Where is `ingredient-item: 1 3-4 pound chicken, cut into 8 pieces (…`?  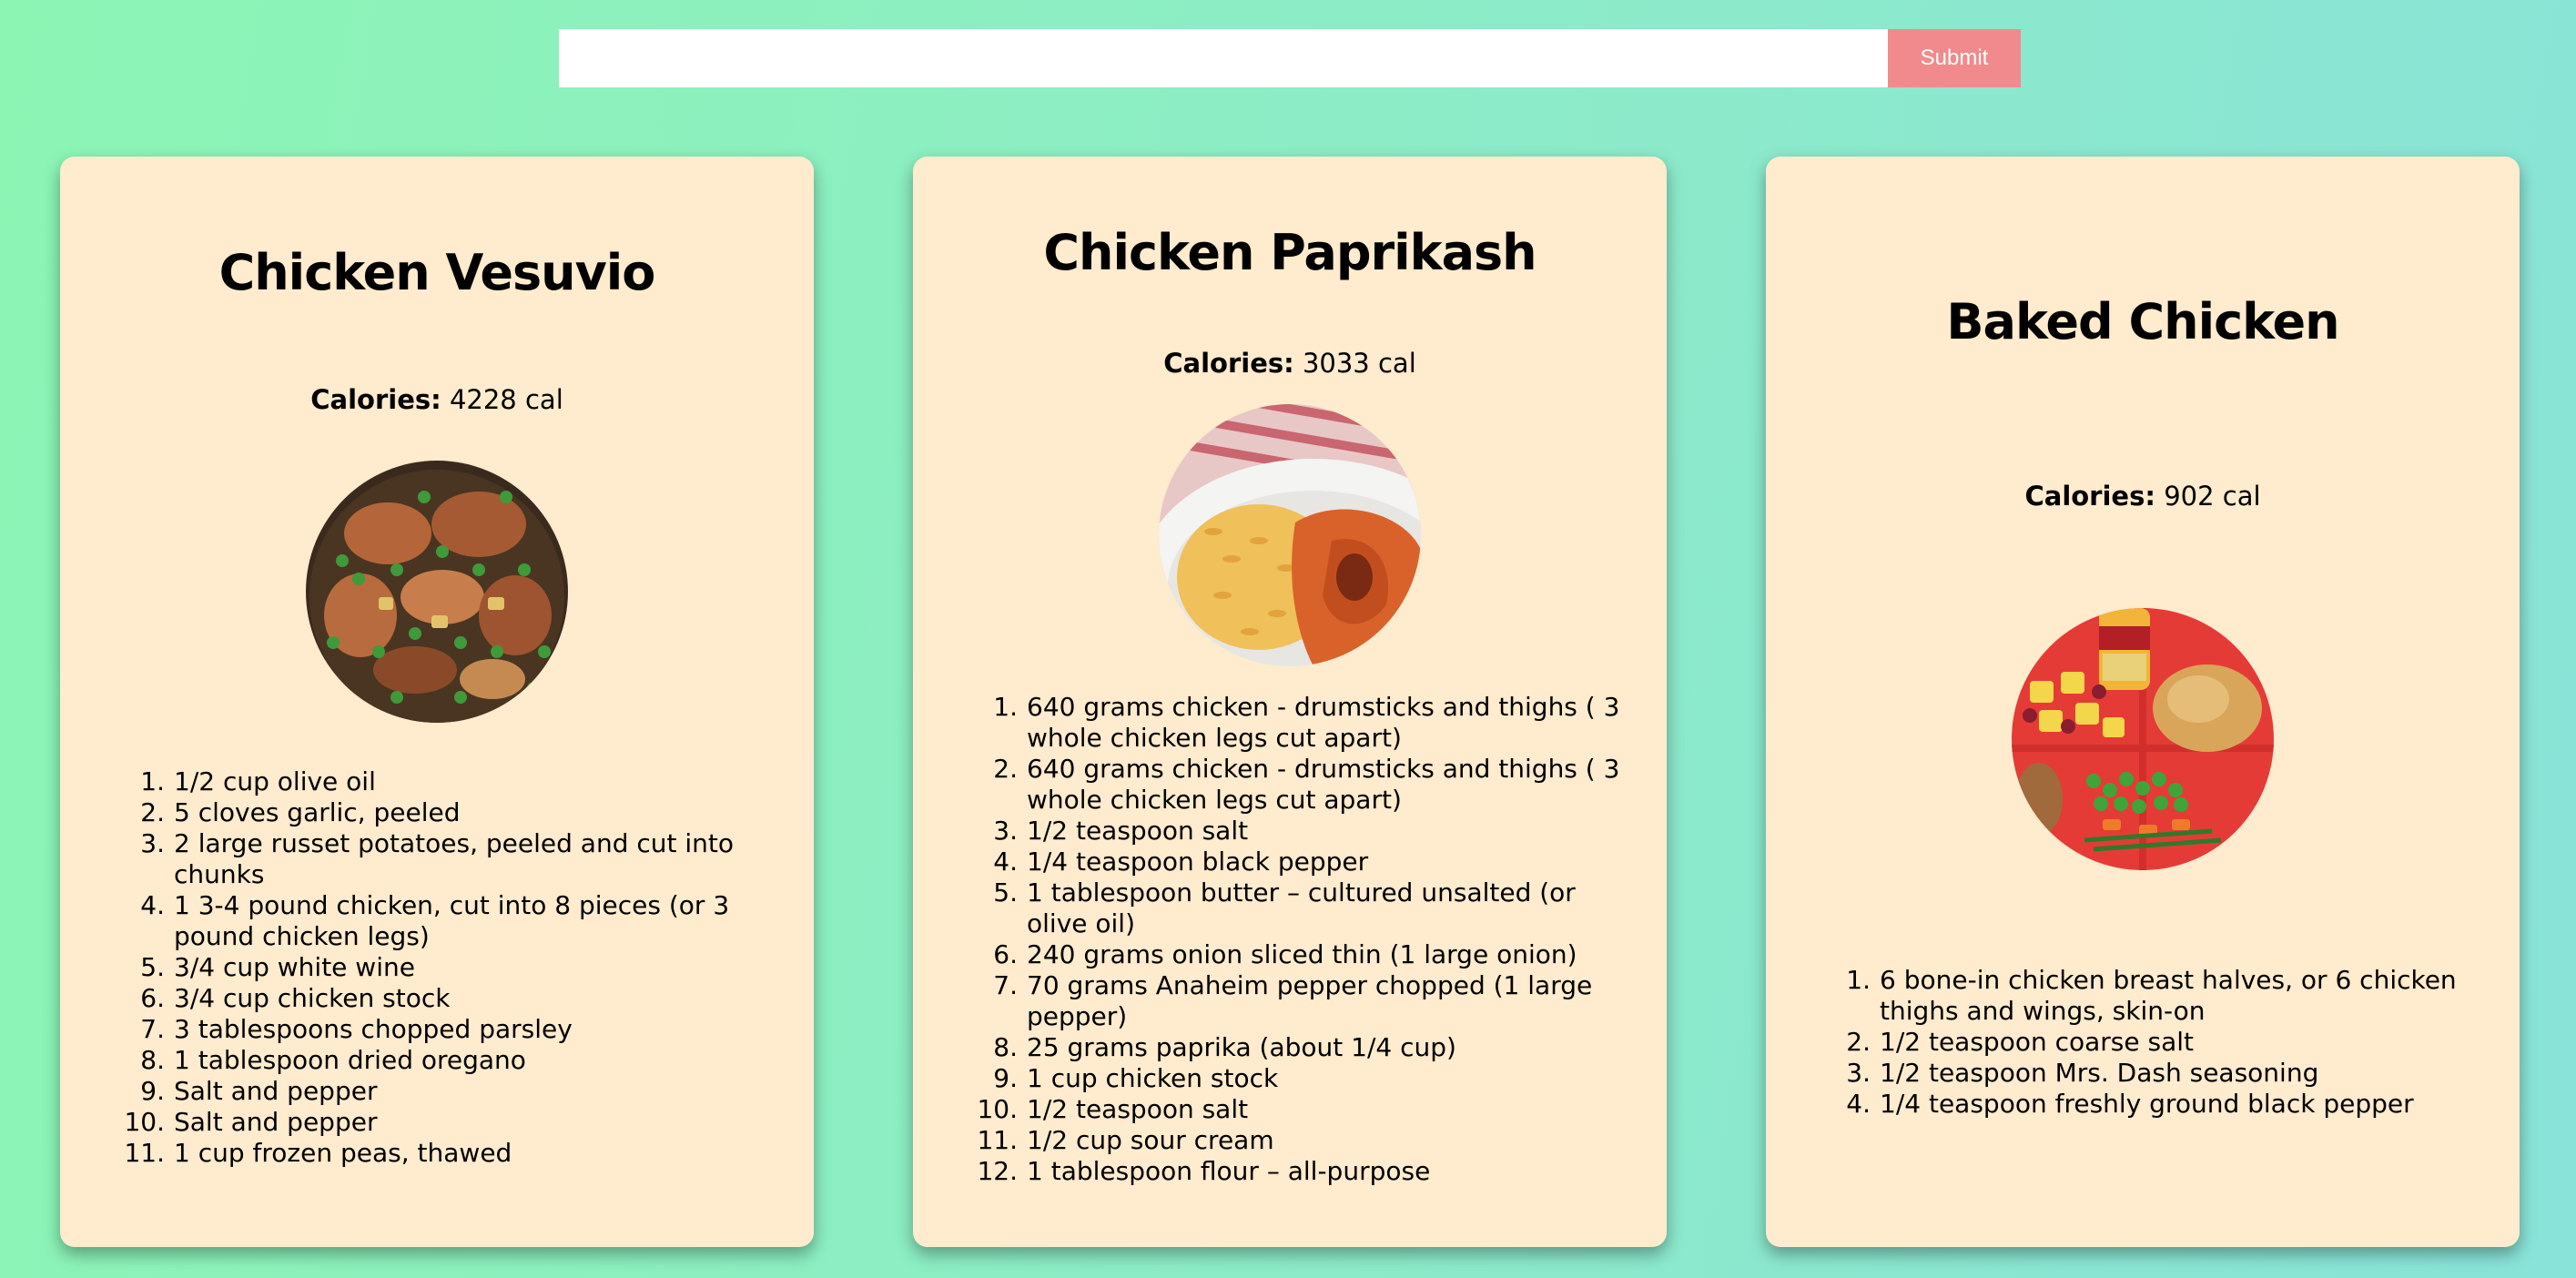 ingredient-item: 1 3-4 pound chicken, cut into 8 pieces (… is located at coordinates (435, 921).